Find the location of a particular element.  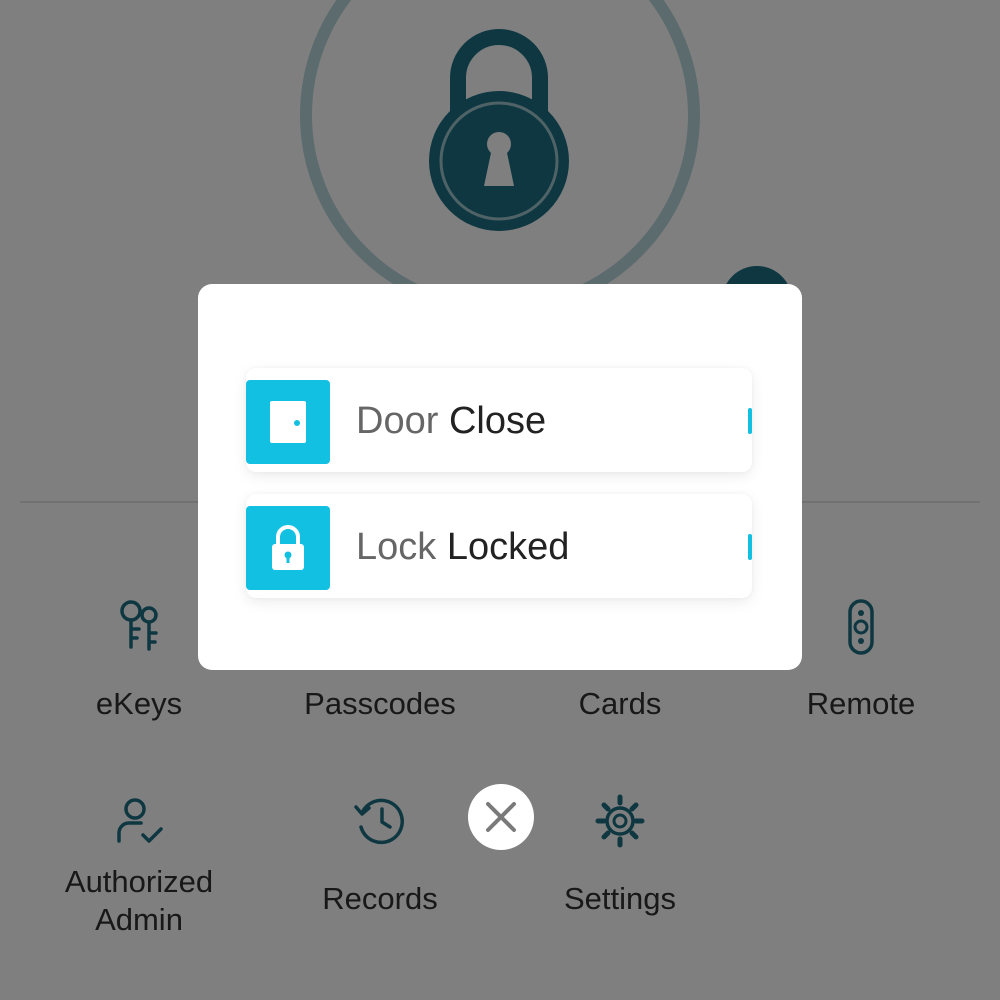

status-name: Lock is located at coordinates (396, 547).